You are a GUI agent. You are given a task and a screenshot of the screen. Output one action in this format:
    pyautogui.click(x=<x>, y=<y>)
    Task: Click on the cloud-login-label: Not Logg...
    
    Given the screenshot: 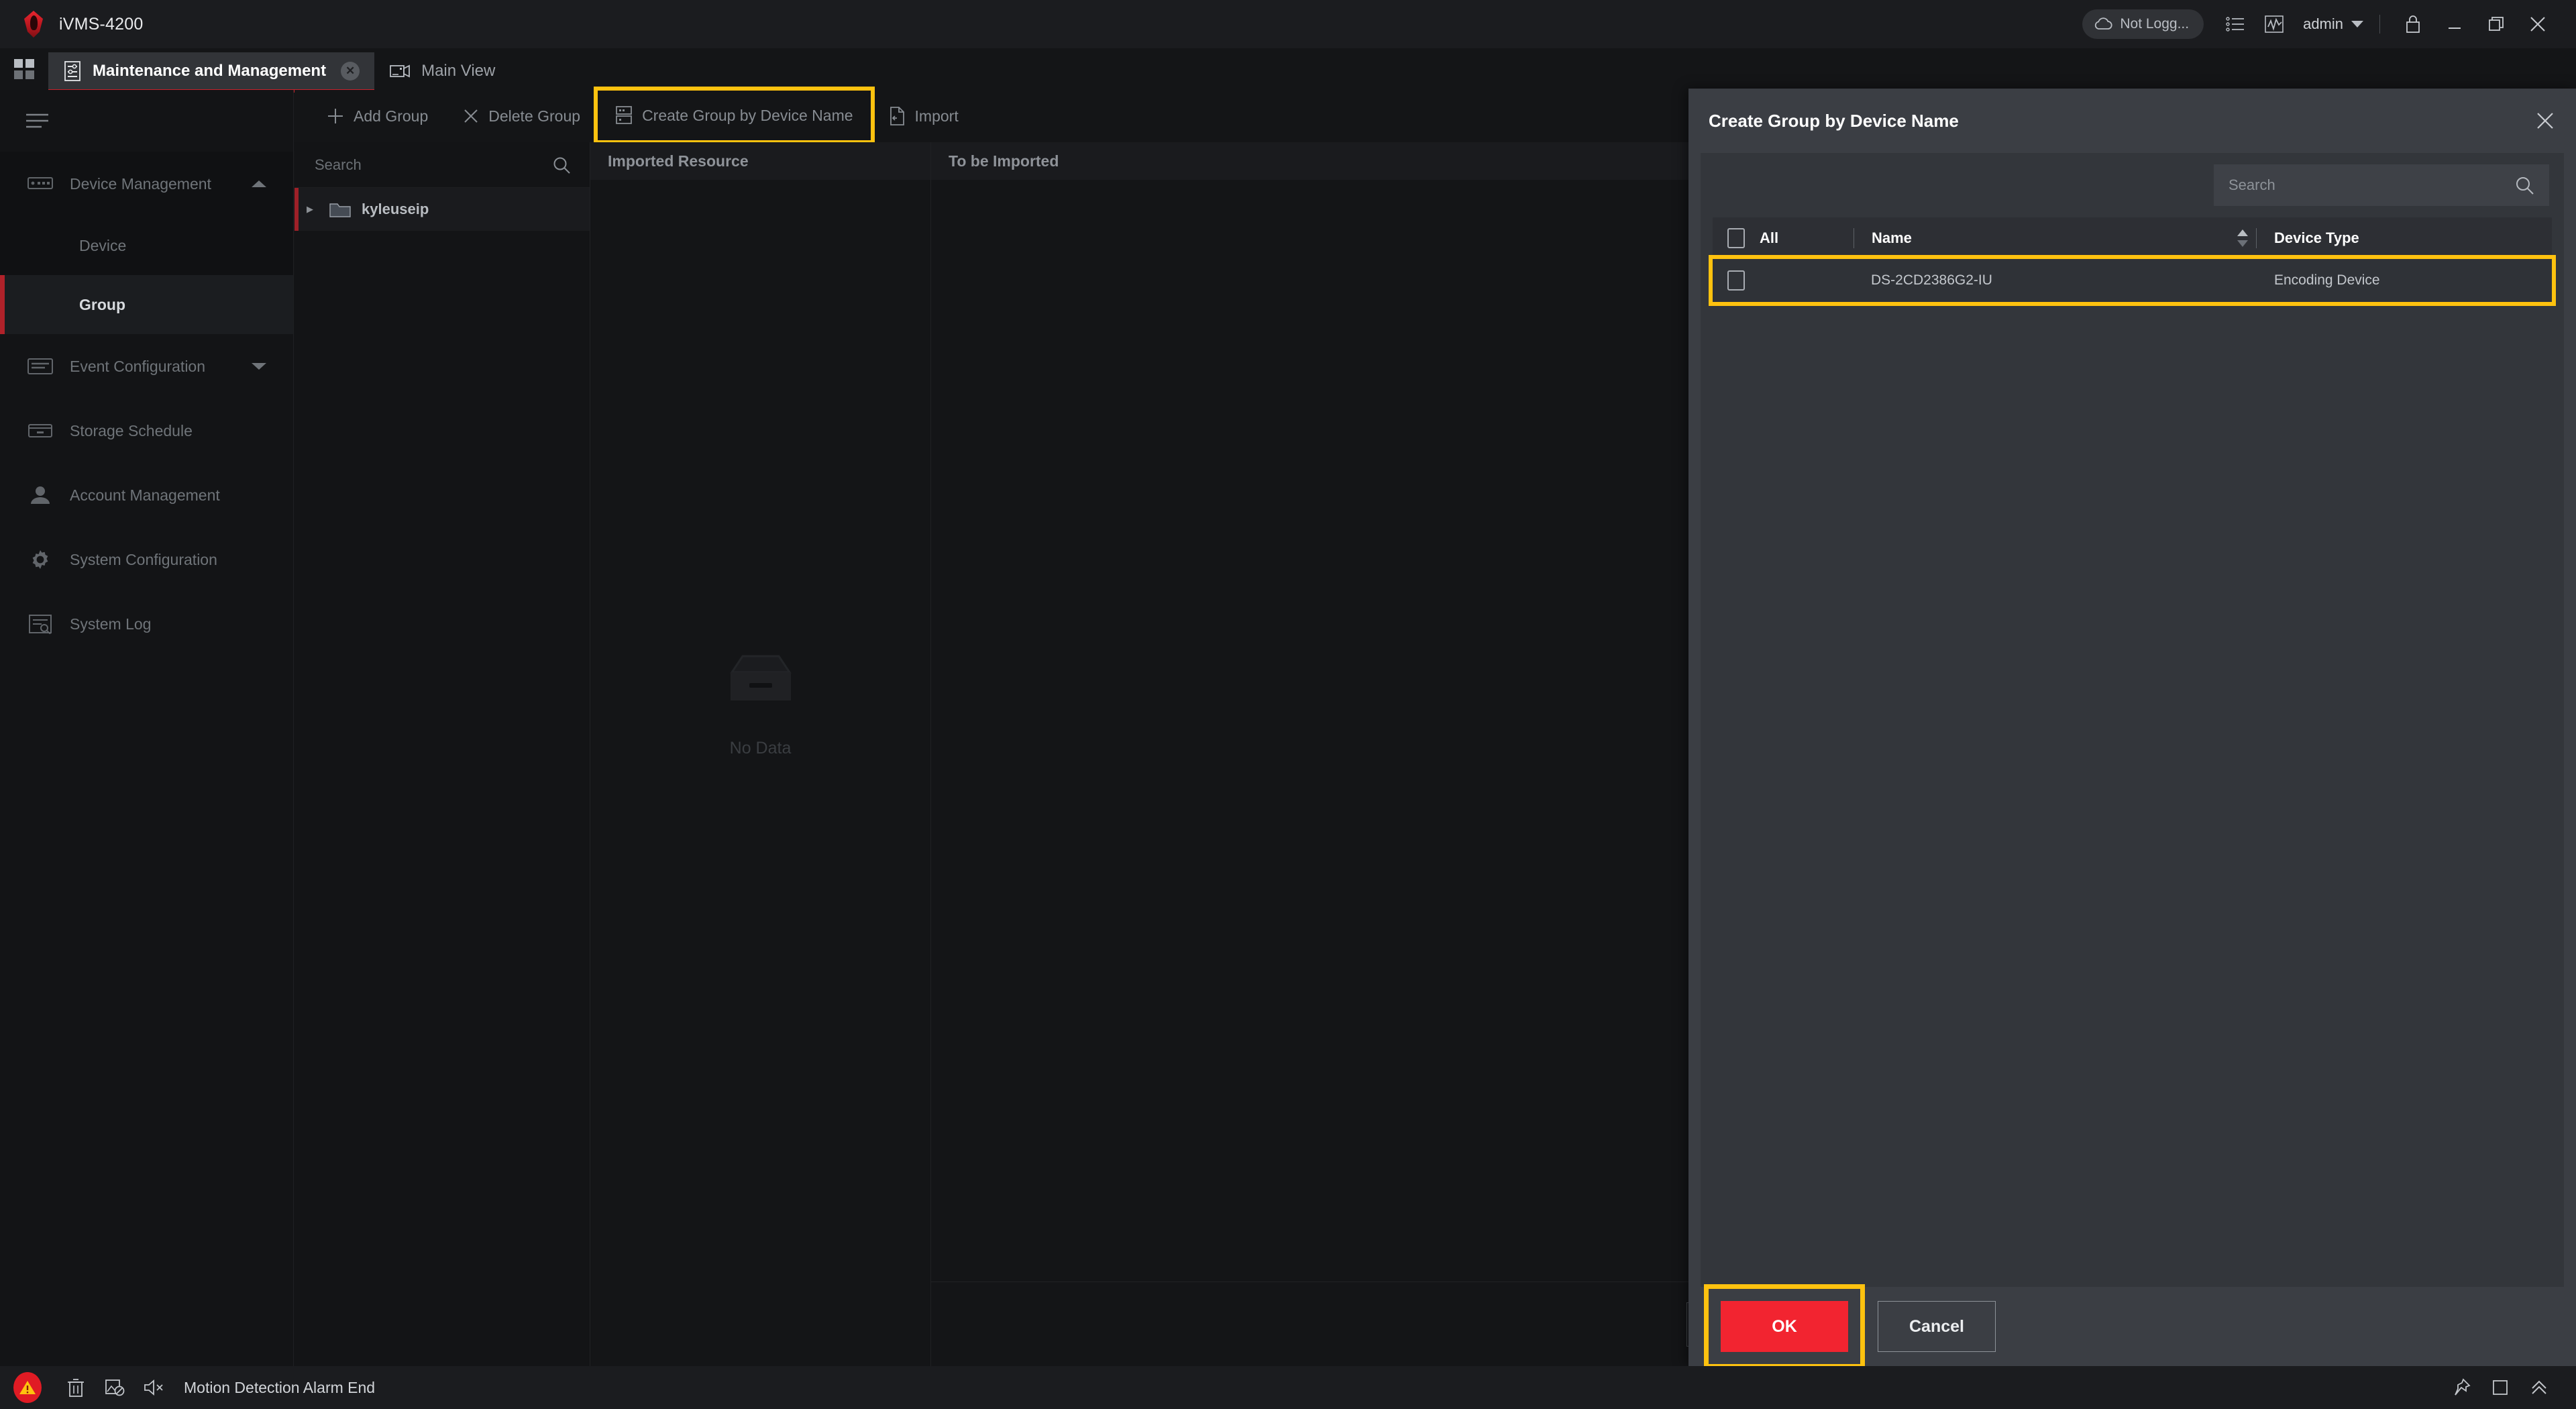 What is the action you would take?
    pyautogui.click(x=2155, y=24)
    